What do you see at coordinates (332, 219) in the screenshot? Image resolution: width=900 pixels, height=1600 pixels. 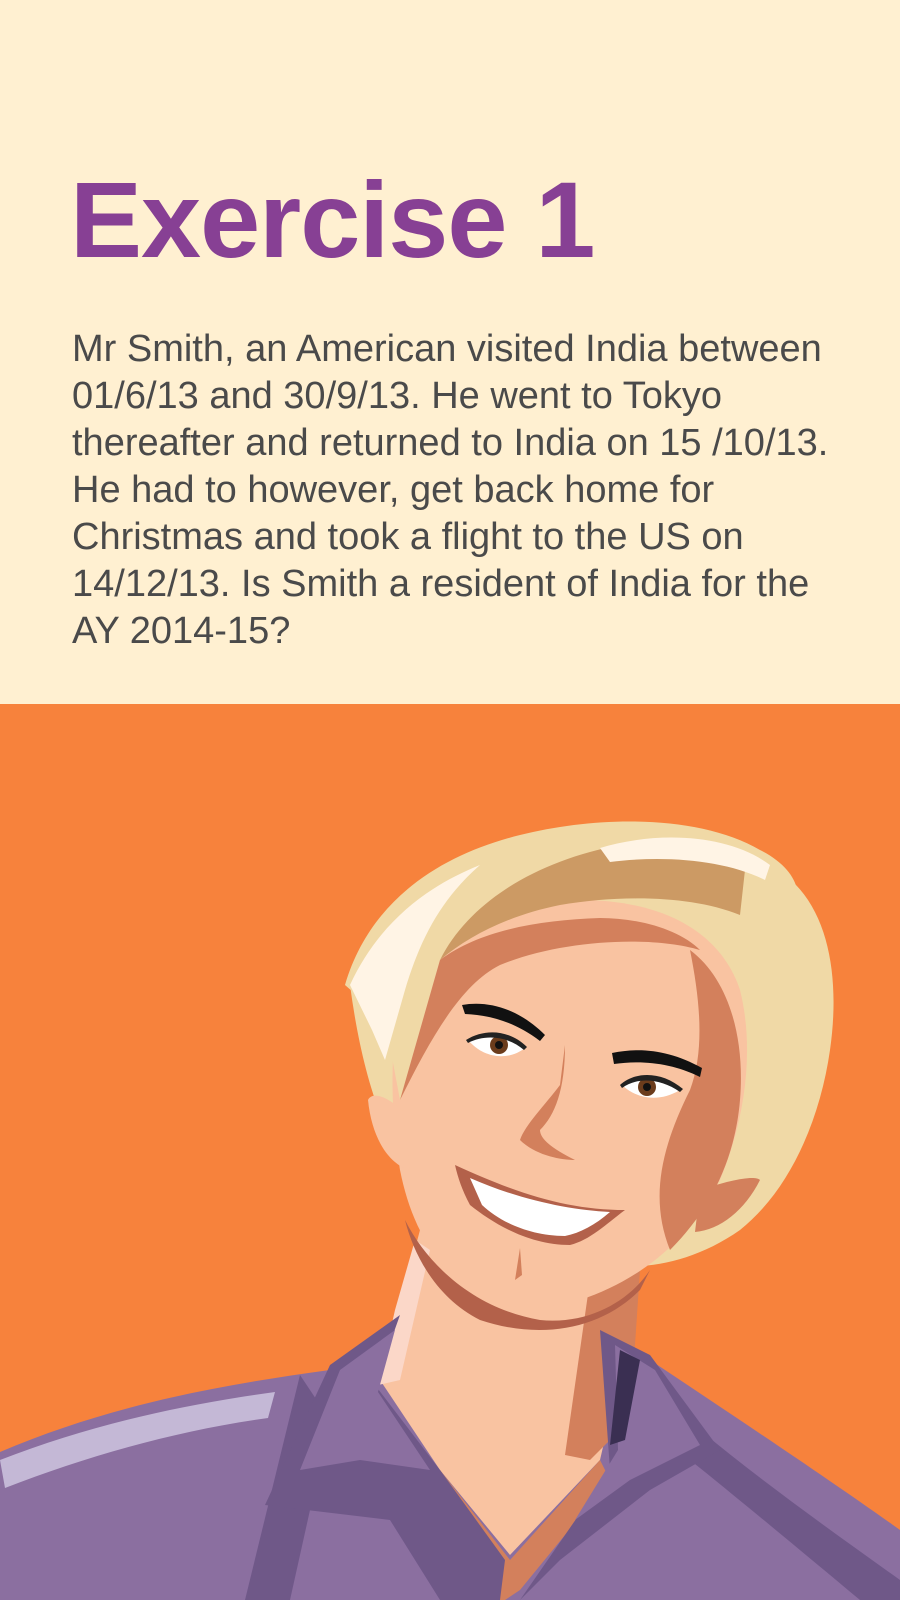 I see `exercise-title: Exercise 1` at bounding box center [332, 219].